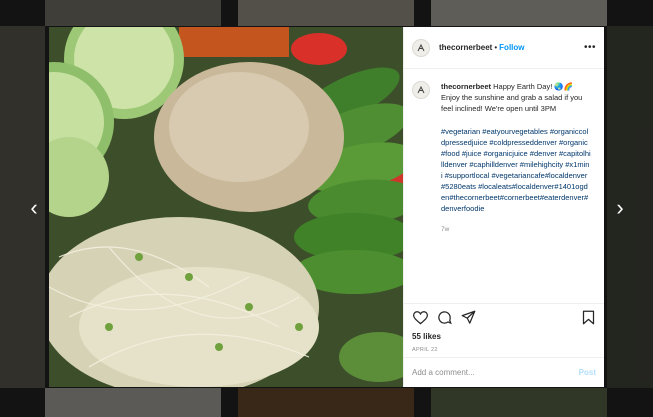 Image resolution: width=653 pixels, height=417 pixels. I want to click on likes-count: 55 likes, so click(504, 337).